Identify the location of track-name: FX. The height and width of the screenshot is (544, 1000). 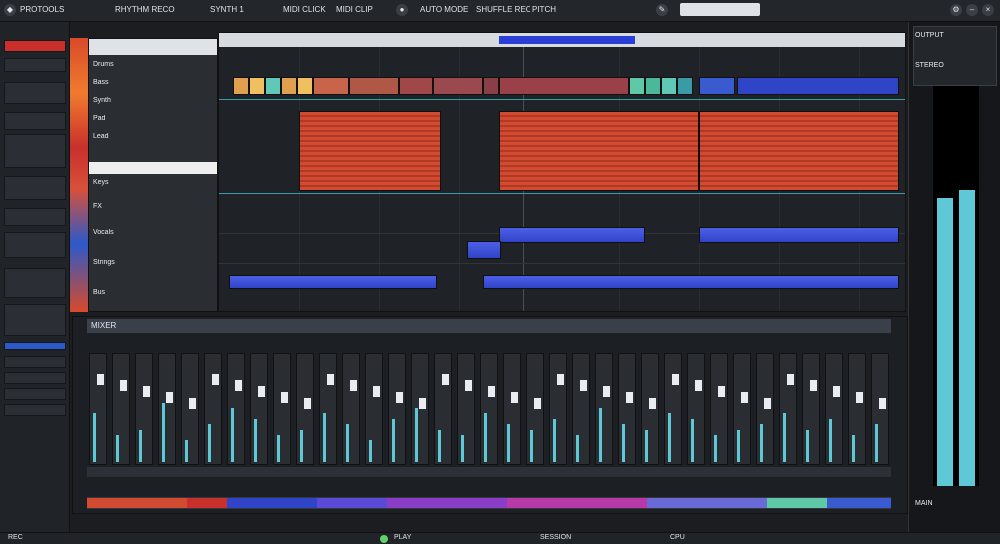
(153, 207).